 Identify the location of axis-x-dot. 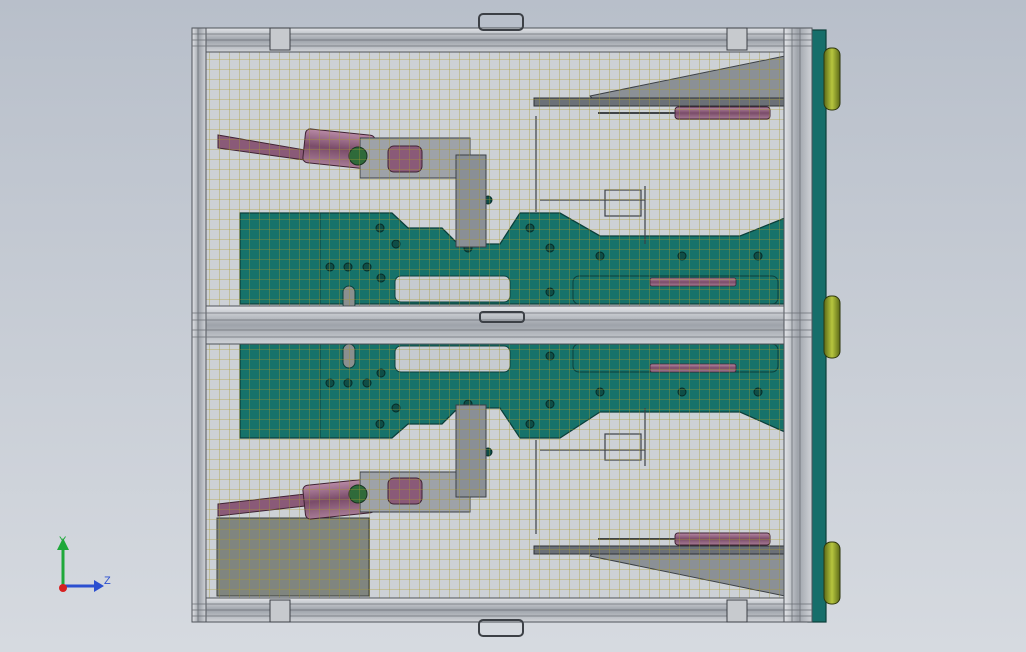
(63, 588).